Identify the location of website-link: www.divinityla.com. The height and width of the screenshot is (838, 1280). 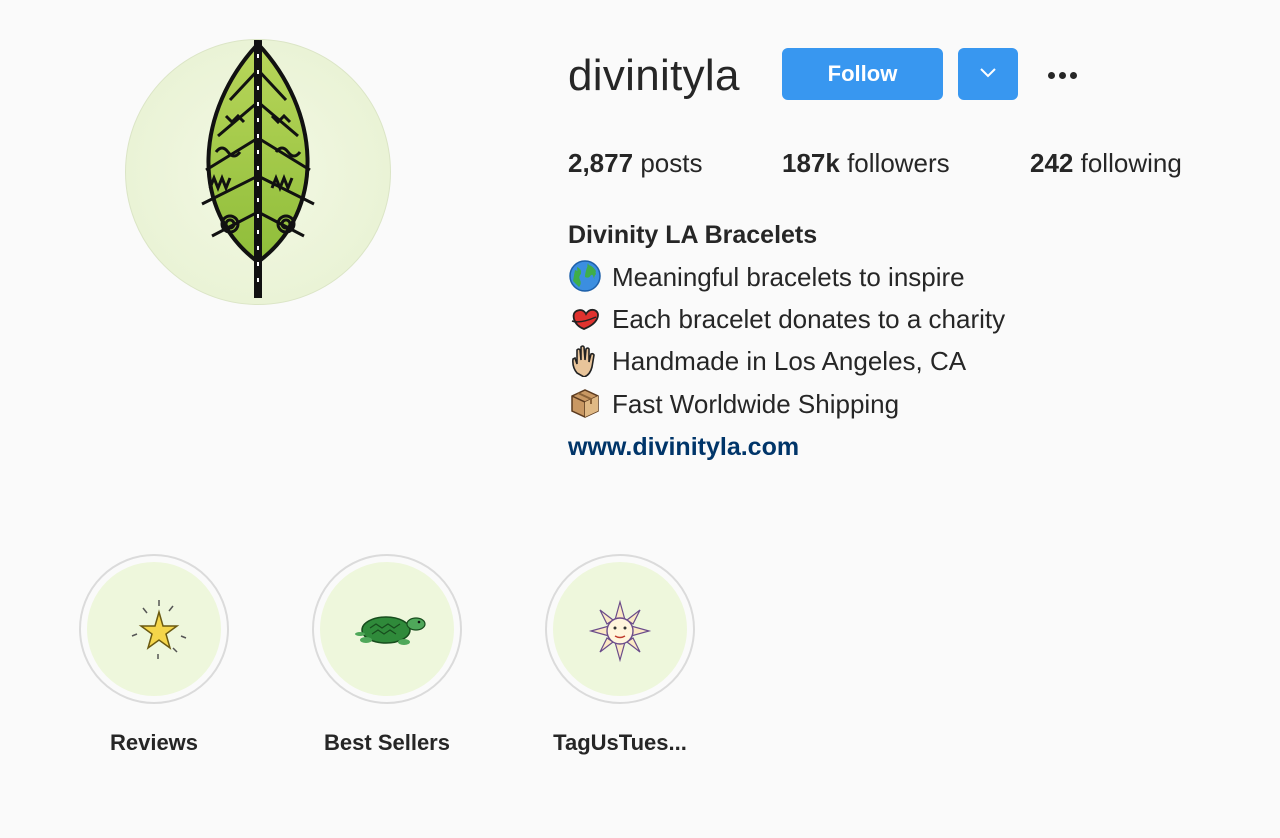
(683, 447).